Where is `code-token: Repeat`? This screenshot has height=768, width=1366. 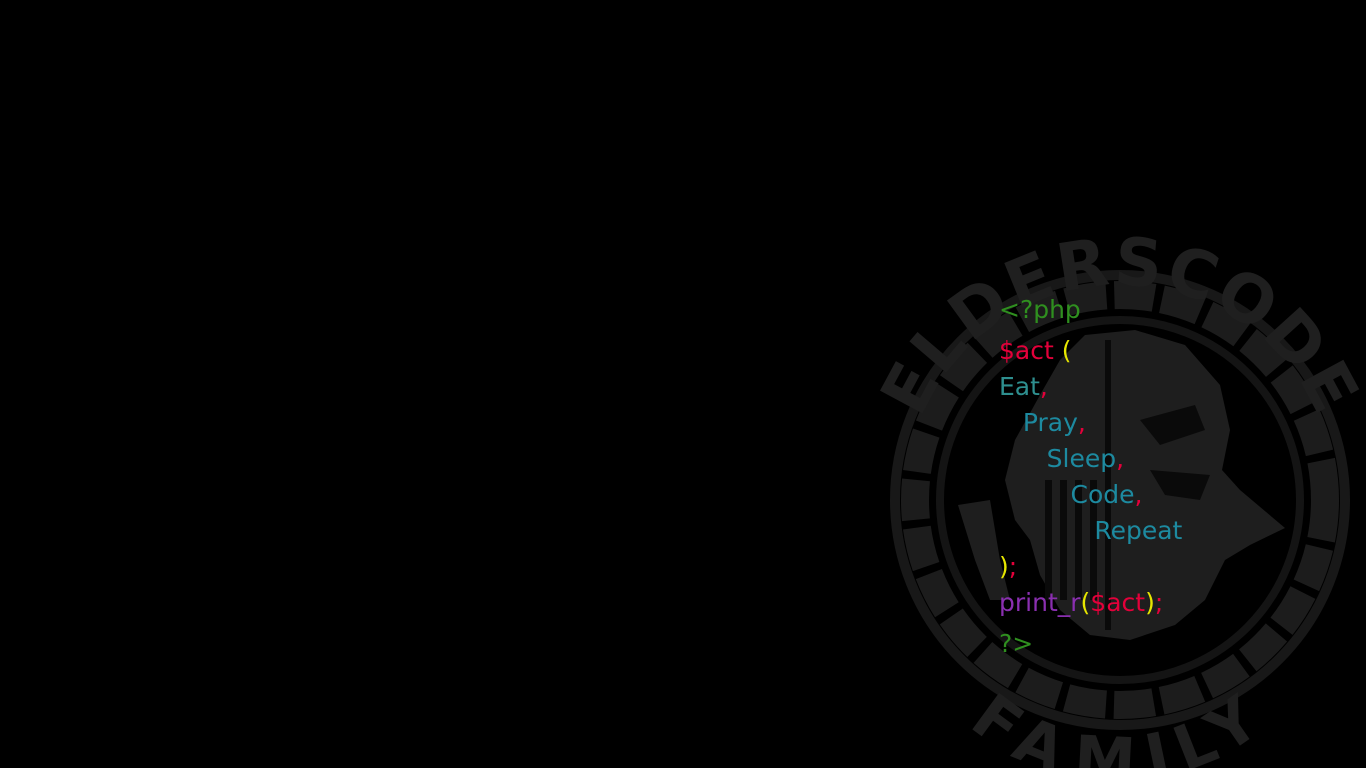 code-token: Repeat is located at coordinates (1091, 530).